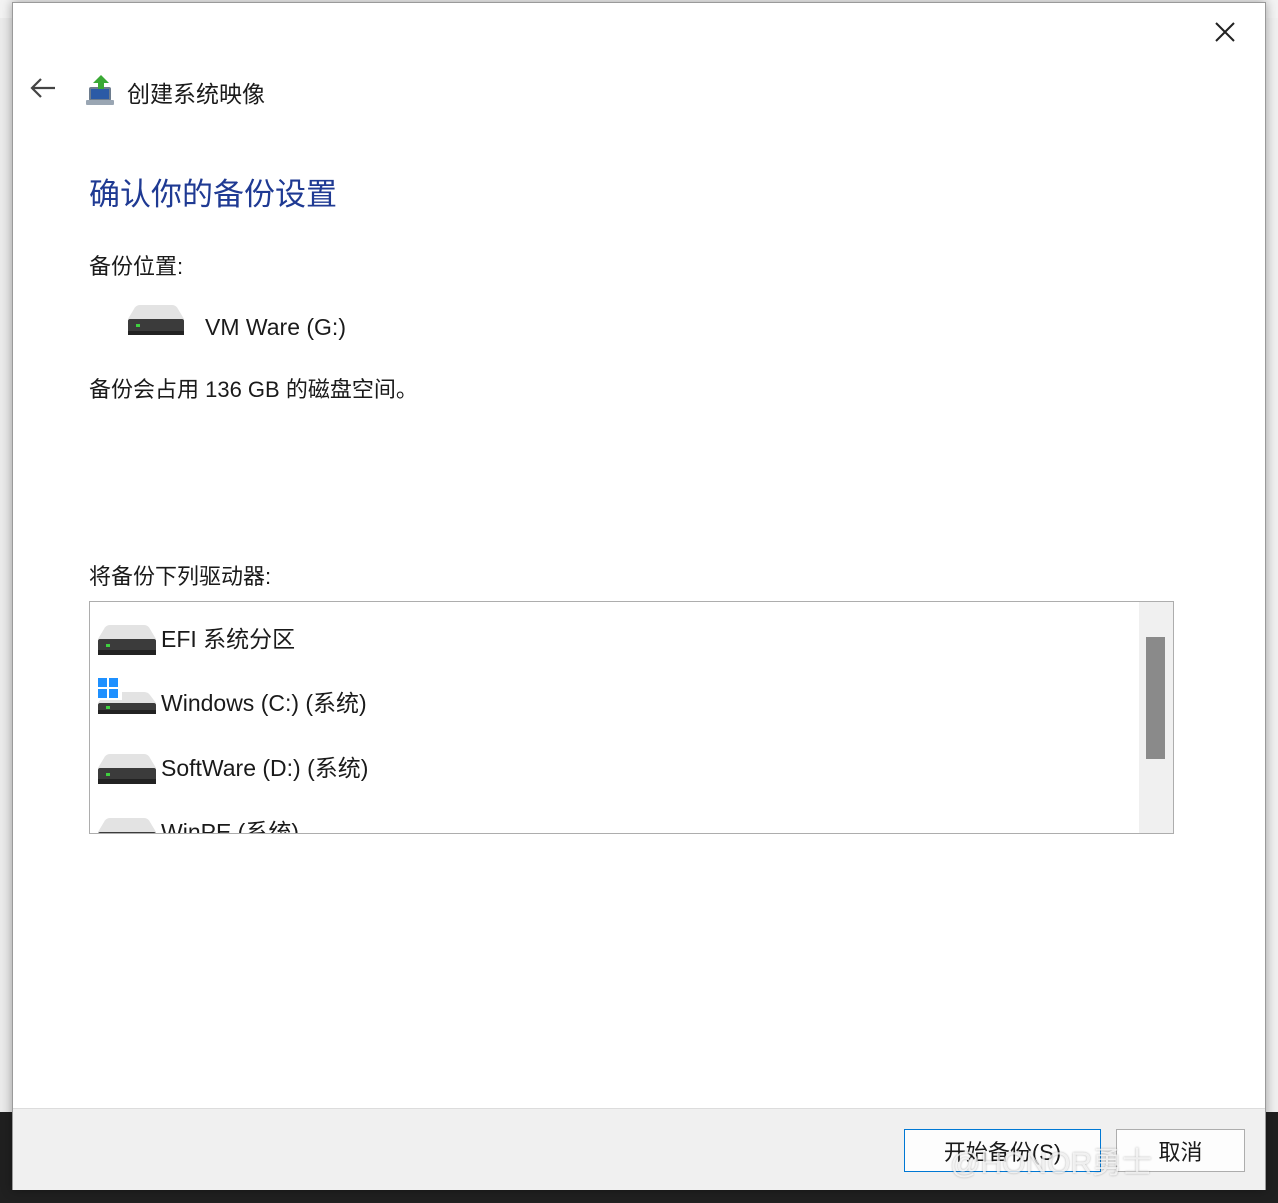 The width and height of the screenshot is (1278, 1203). What do you see at coordinates (228, 639) in the screenshot?
I see `drive-label: EFI 系统分区` at bounding box center [228, 639].